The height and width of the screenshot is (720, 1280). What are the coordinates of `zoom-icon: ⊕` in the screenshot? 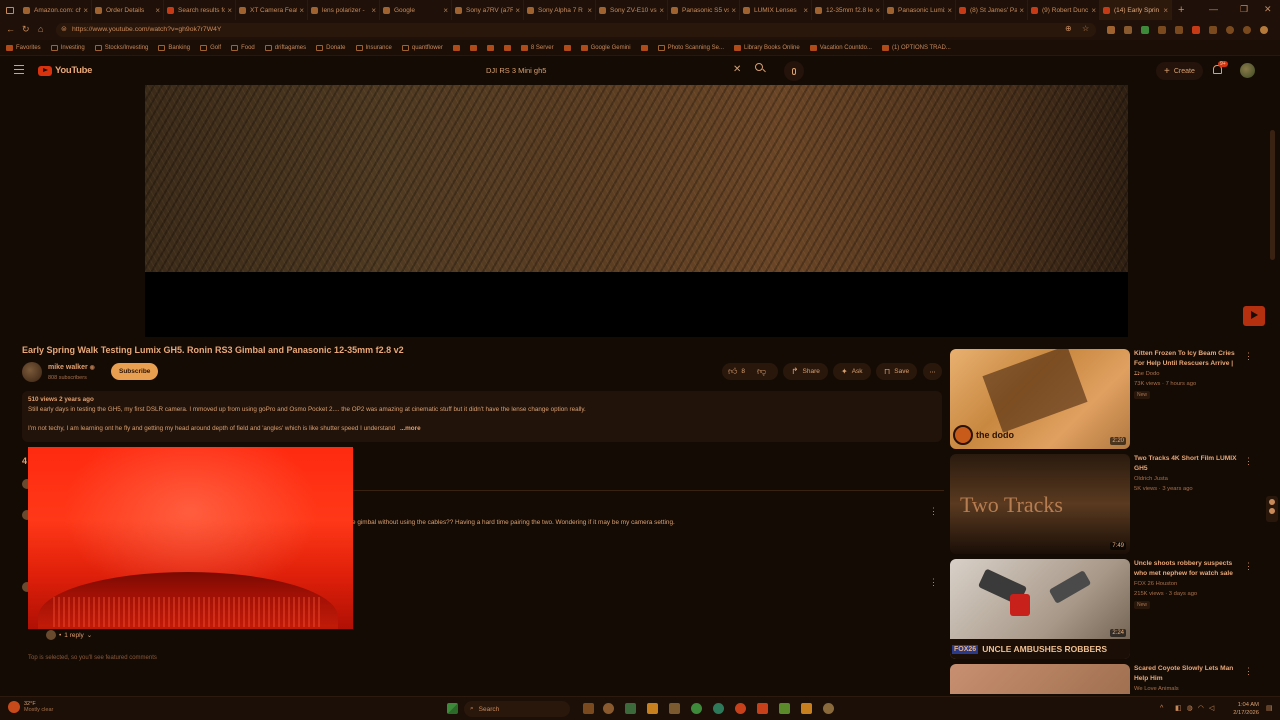 It's located at (1068, 28).